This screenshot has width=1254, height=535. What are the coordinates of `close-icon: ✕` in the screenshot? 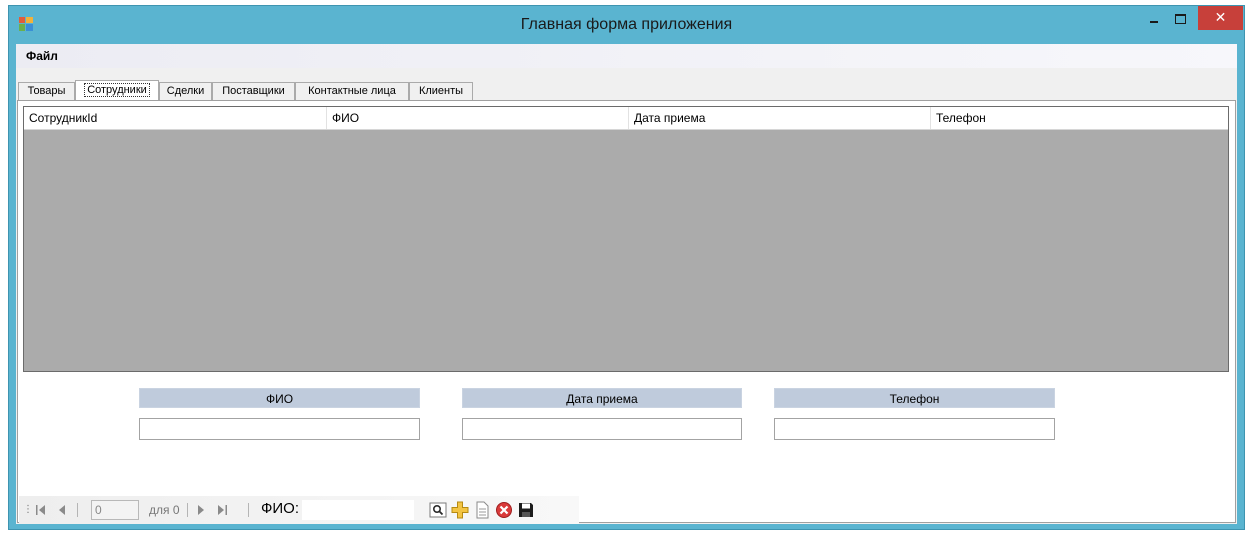 It's located at (1220, 17).